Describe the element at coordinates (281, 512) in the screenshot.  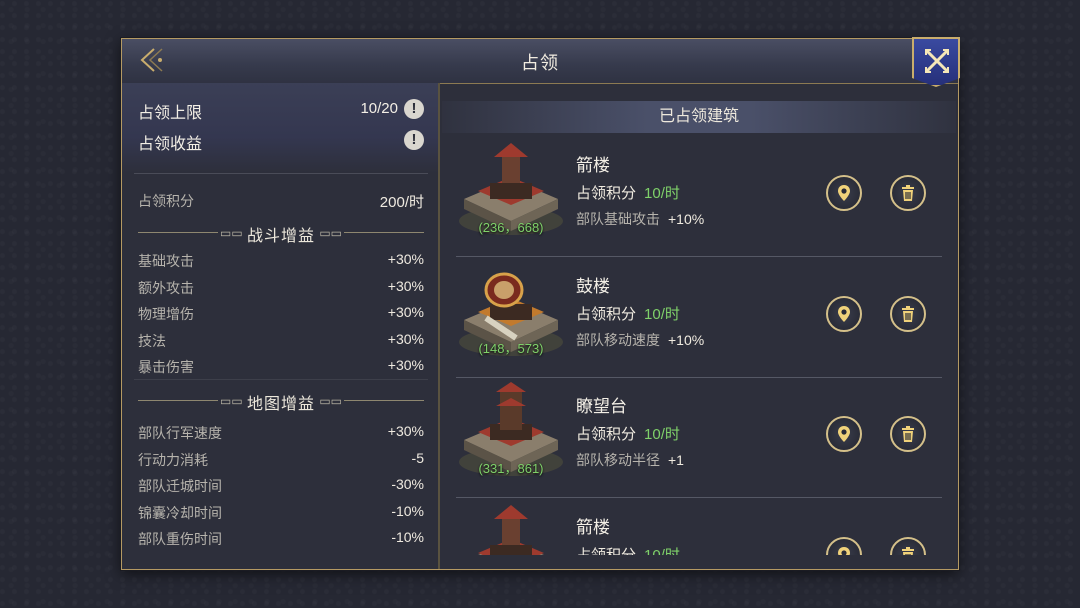
I see `bonus-row: 锦囊冷却时间 -10%` at that location.